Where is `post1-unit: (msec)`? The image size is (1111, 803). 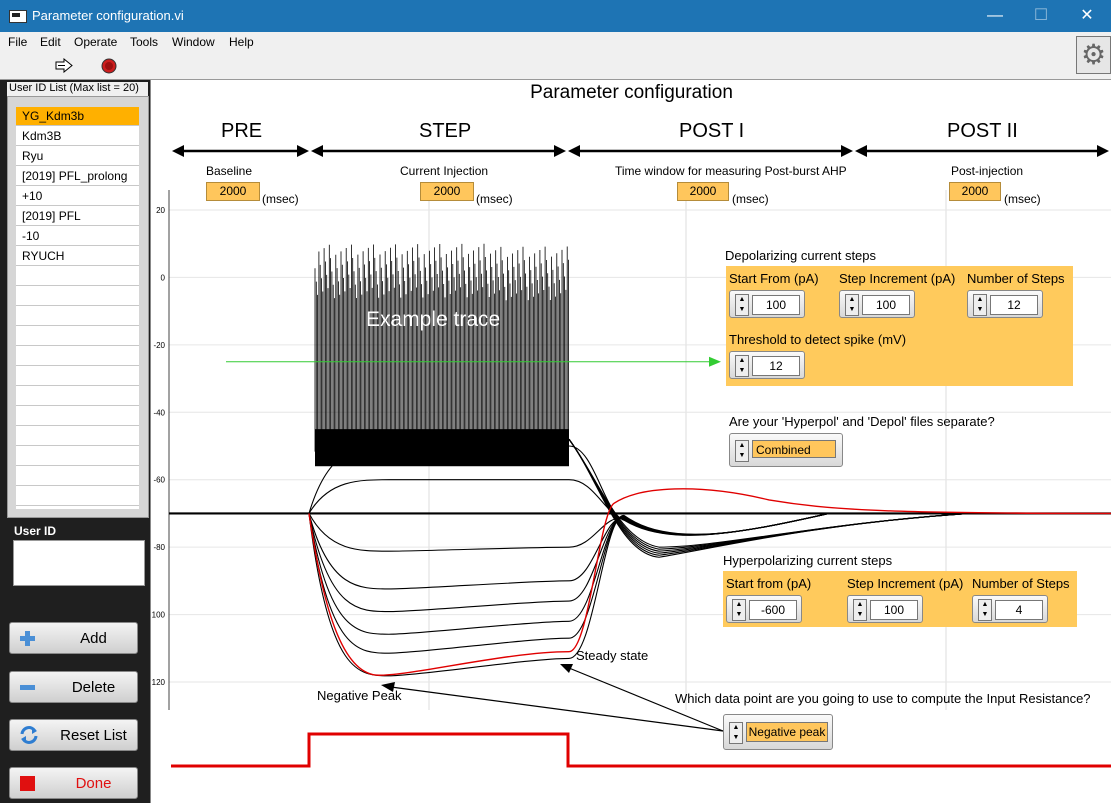
post1-unit: (msec) is located at coordinates (750, 199).